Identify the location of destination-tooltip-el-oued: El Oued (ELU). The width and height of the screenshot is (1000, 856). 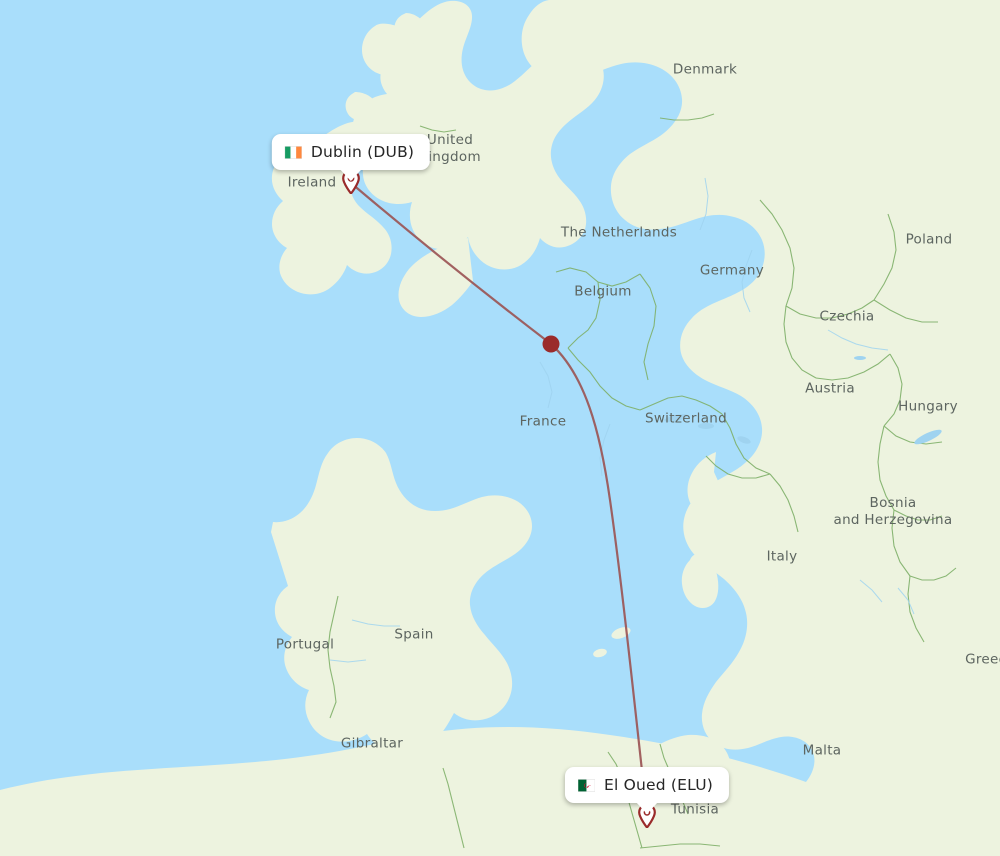
(647, 790).